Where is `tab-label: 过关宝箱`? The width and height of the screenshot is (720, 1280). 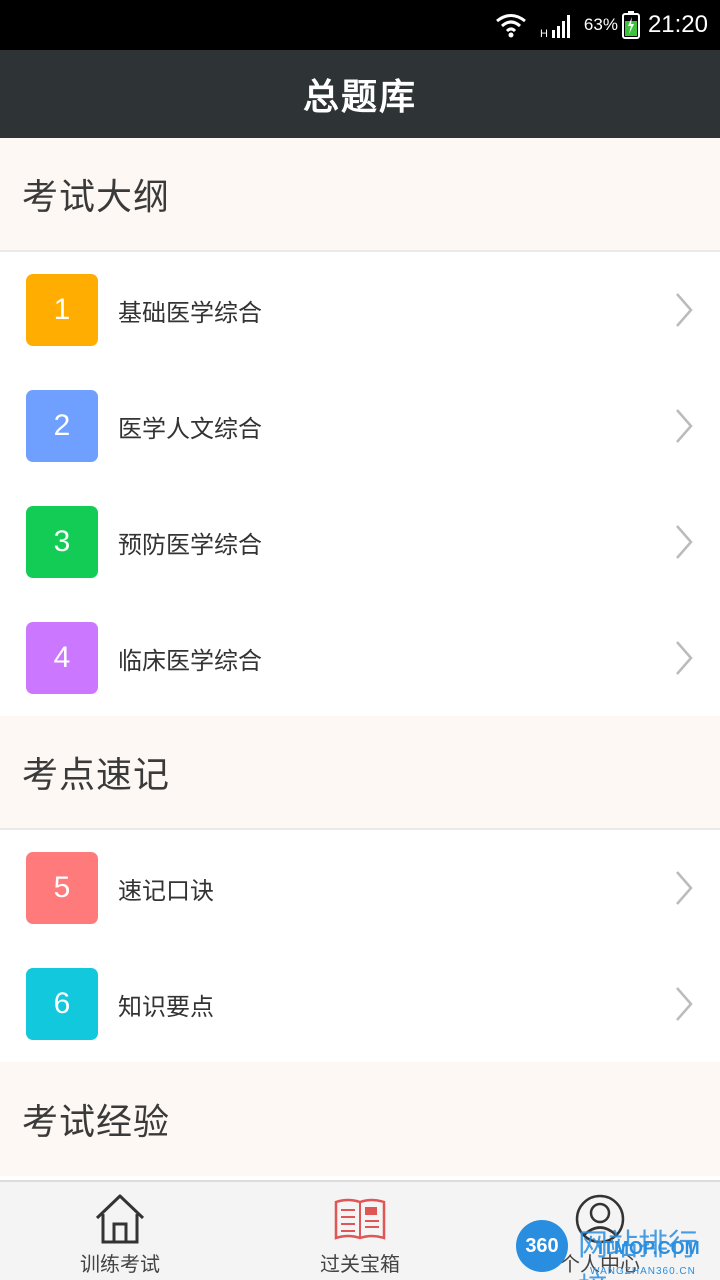
tab-label: 过关宝箱 is located at coordinates (360, 1264).